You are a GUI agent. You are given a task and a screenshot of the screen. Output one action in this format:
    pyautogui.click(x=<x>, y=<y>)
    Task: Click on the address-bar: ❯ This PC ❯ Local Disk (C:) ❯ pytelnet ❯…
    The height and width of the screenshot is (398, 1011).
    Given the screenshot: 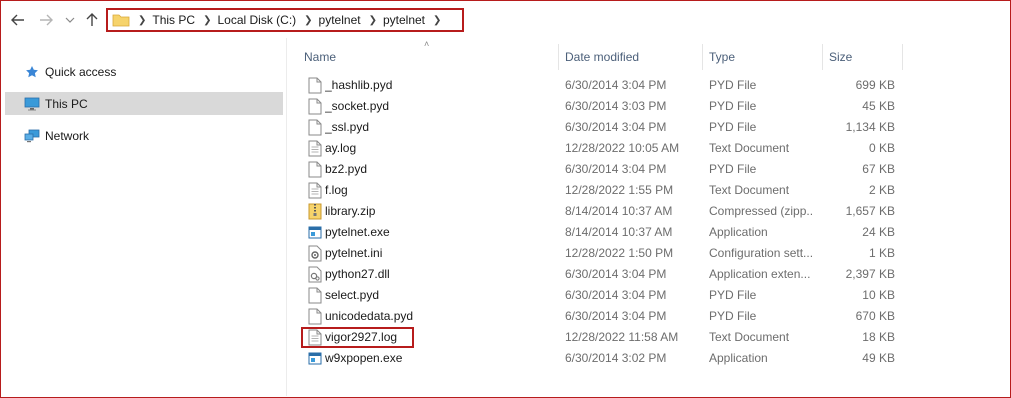 What is the action you would take?
    pyautogui.click(x=285, y=20)
    